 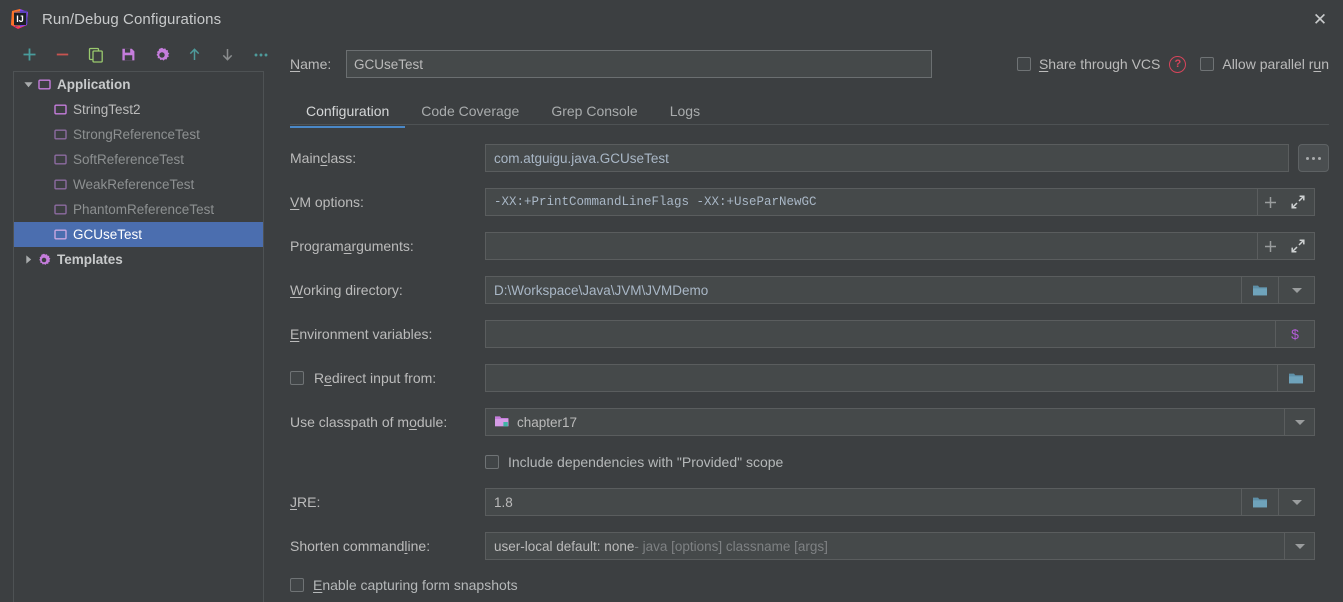 I want to click on share-through-vcs-label: Share through VCS, so click(x=1099, y=64).